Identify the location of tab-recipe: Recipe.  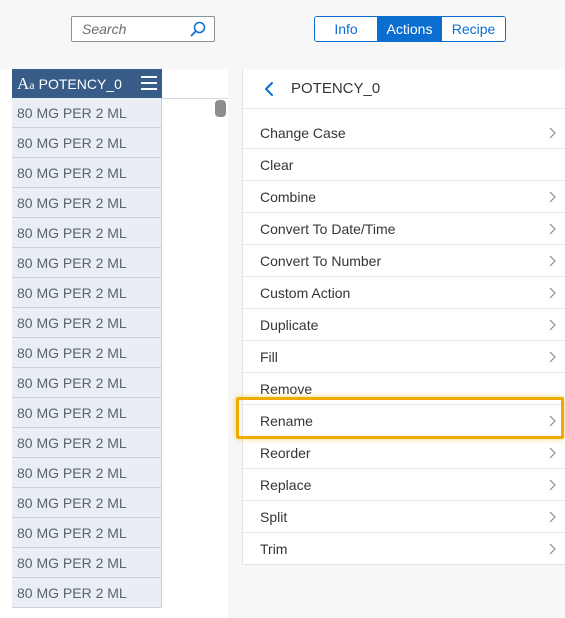
(473, 29).